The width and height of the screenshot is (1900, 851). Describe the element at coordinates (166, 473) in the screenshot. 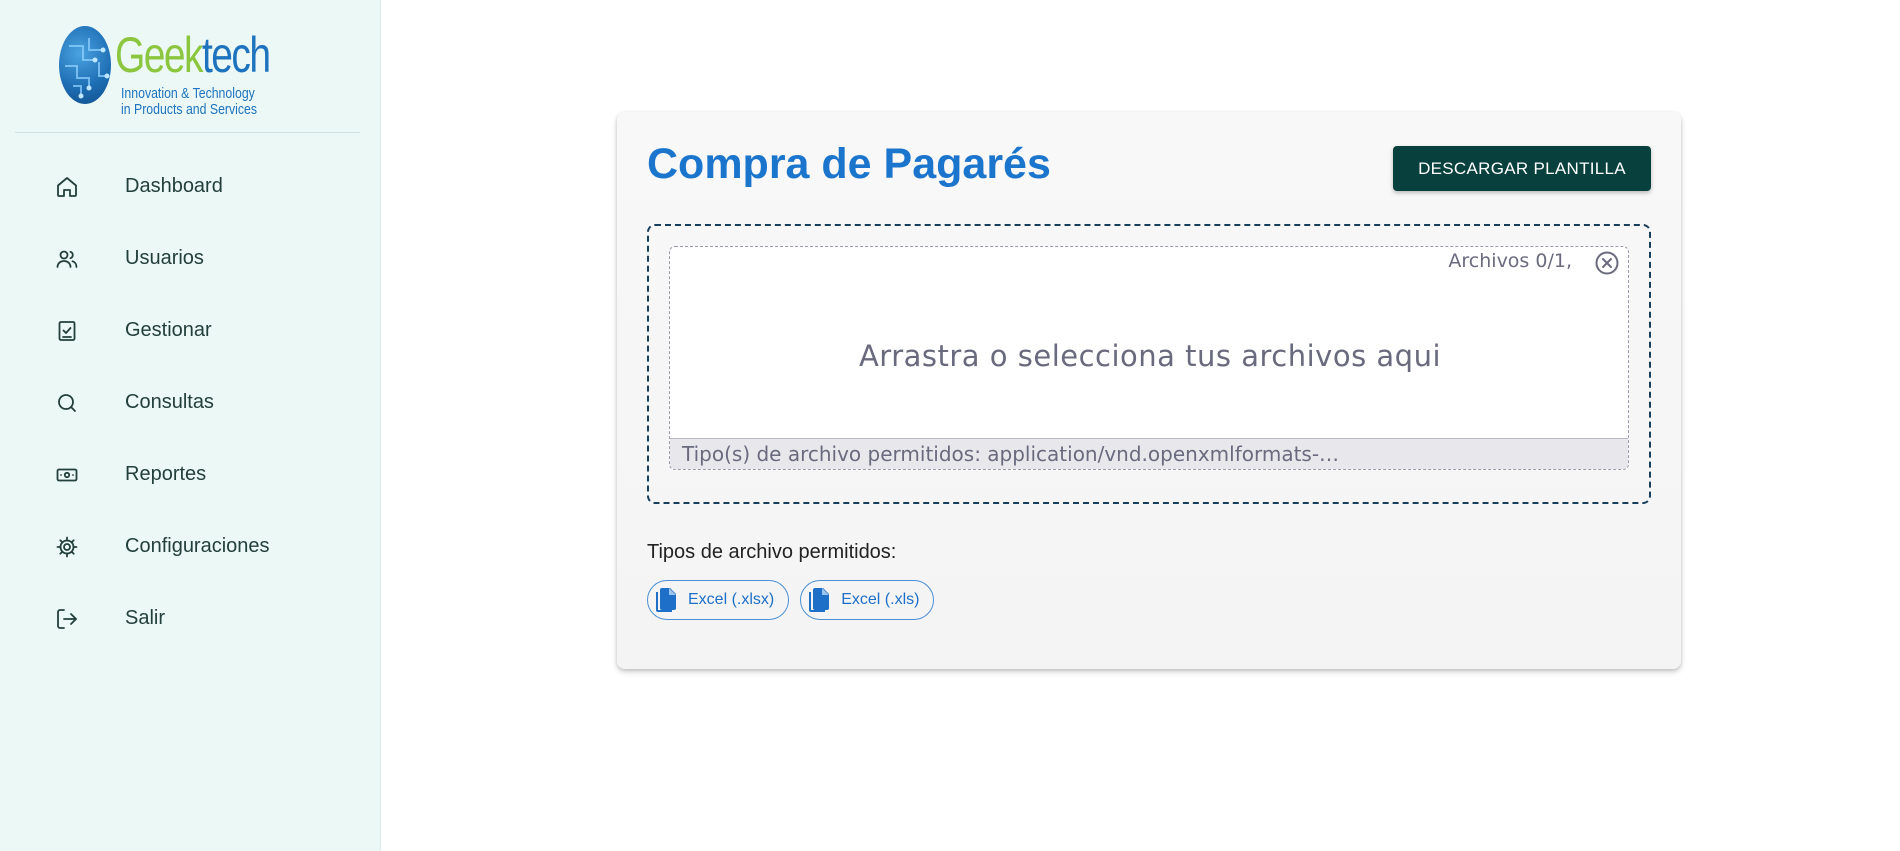

I see `sidebar-item-label: Reportes` at that location.